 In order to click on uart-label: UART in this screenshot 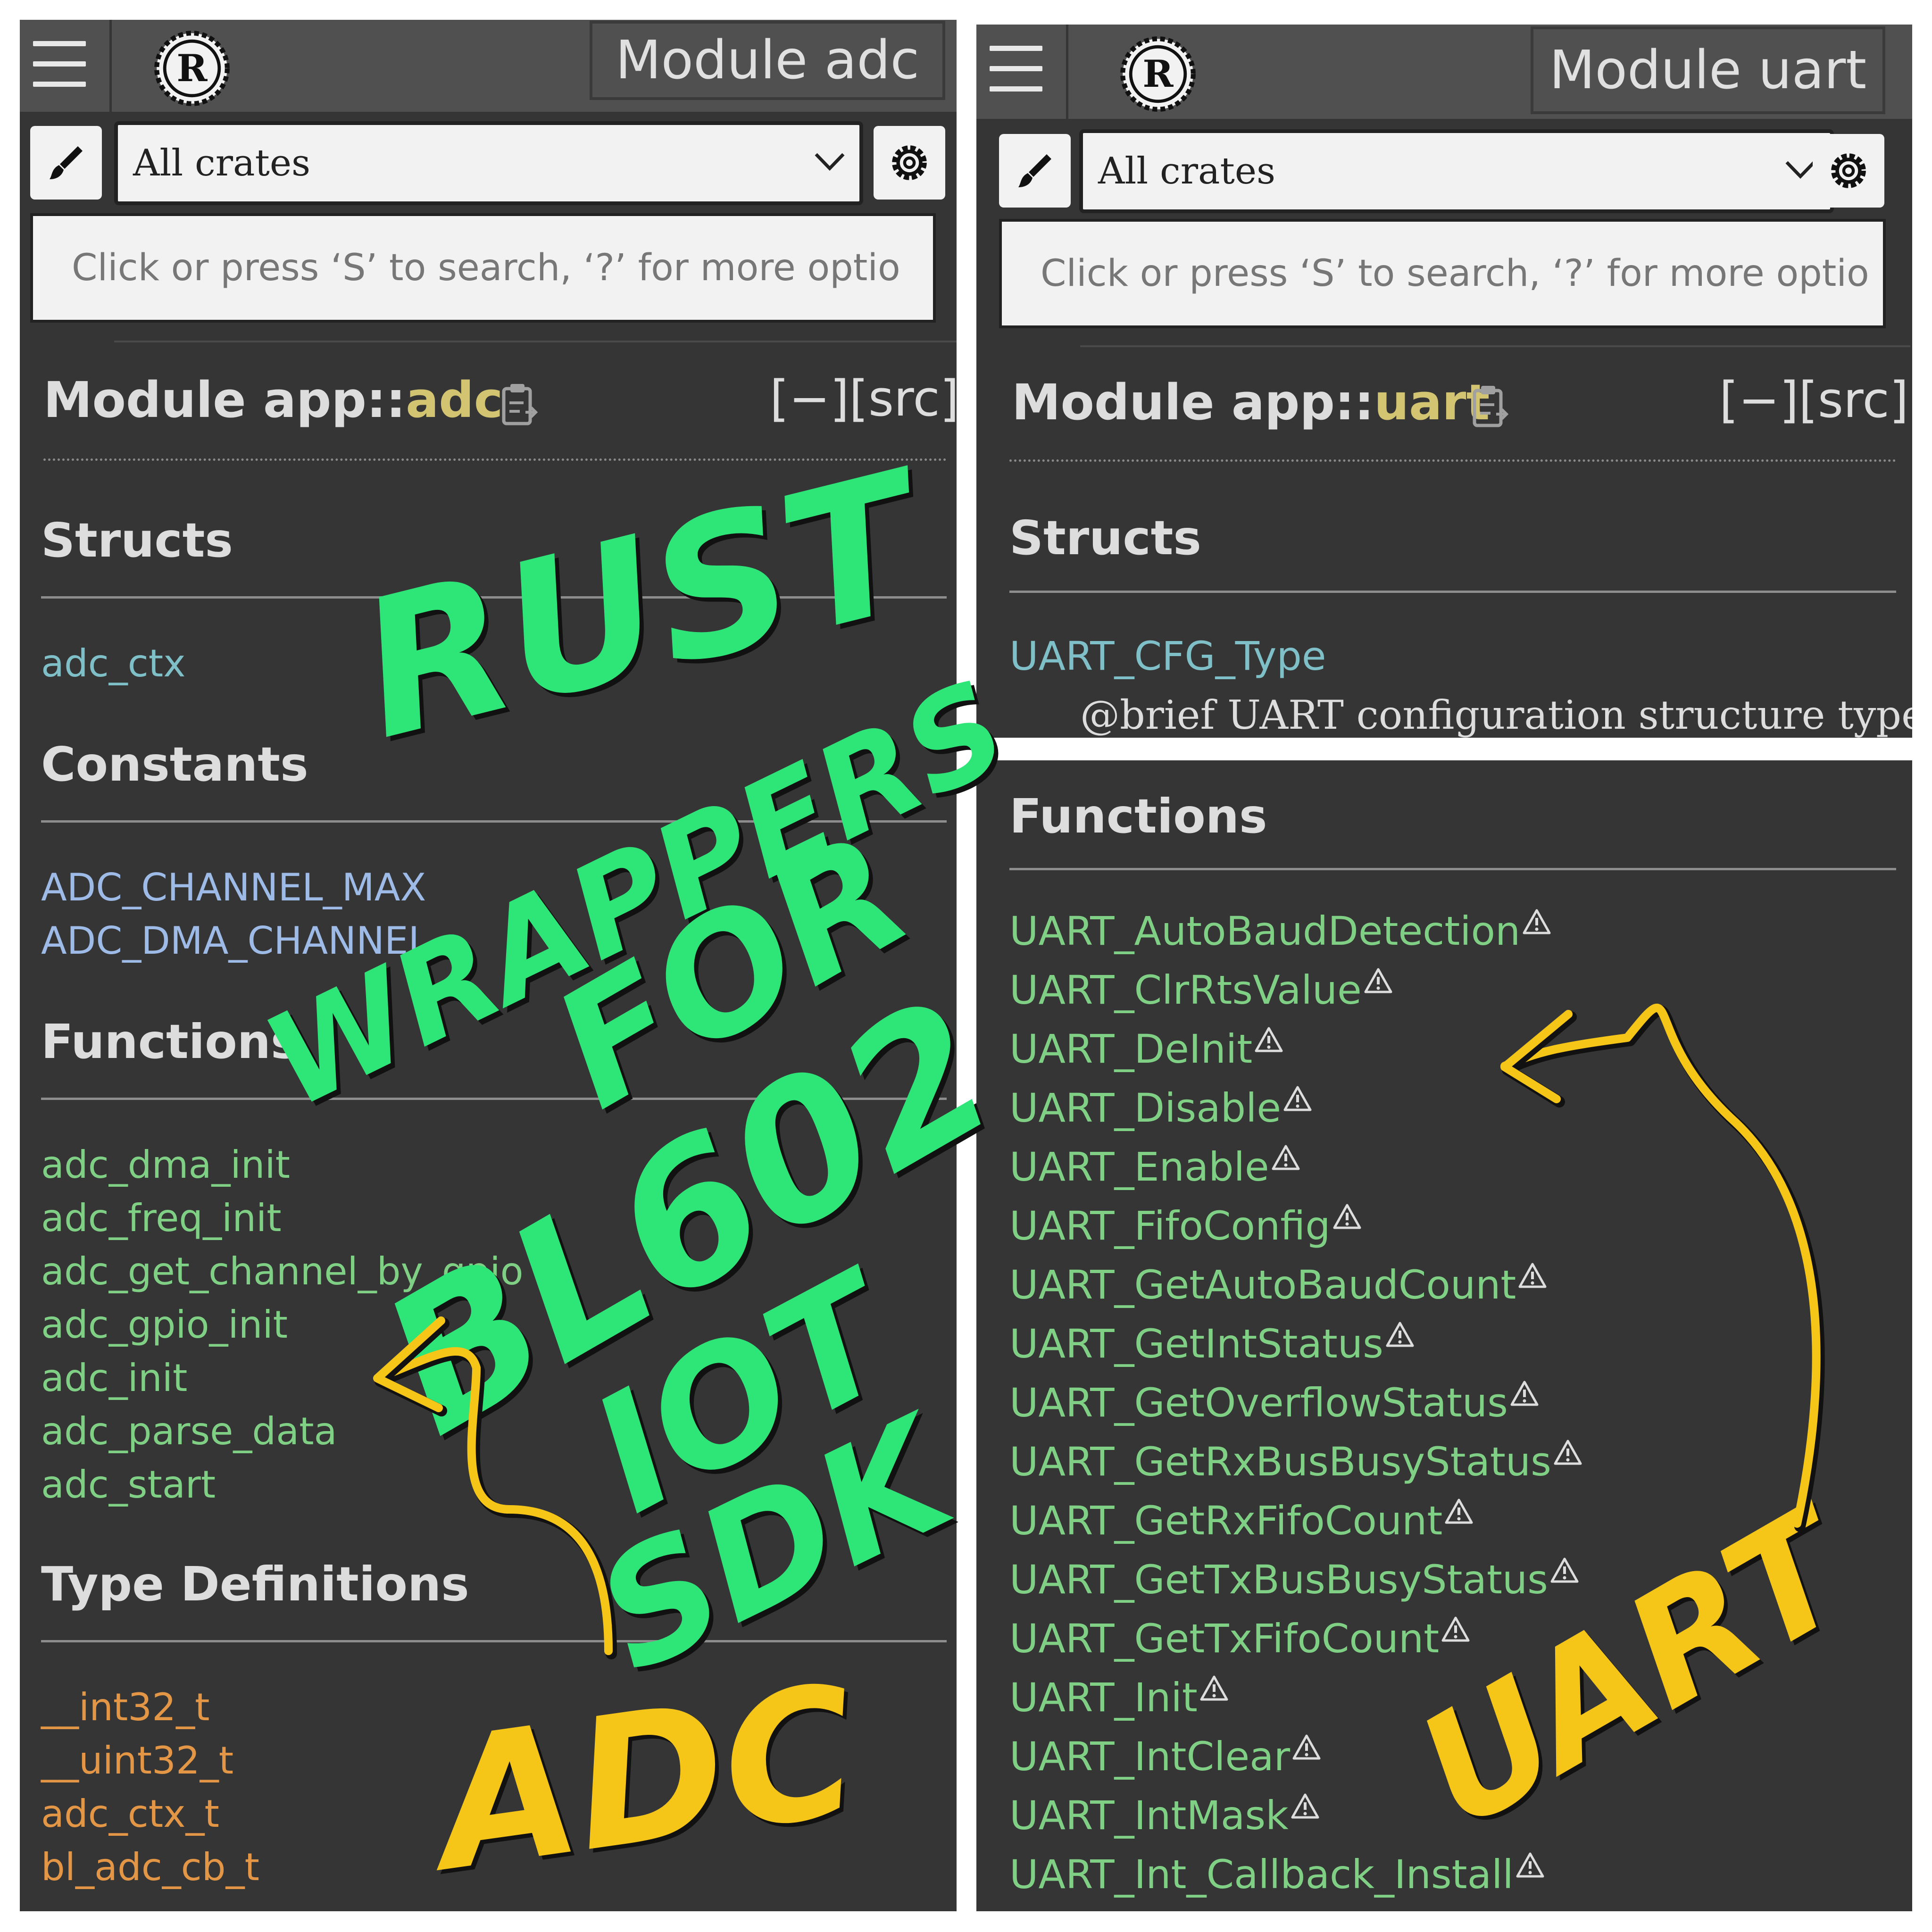, I will do `click(1638, 1668)`.